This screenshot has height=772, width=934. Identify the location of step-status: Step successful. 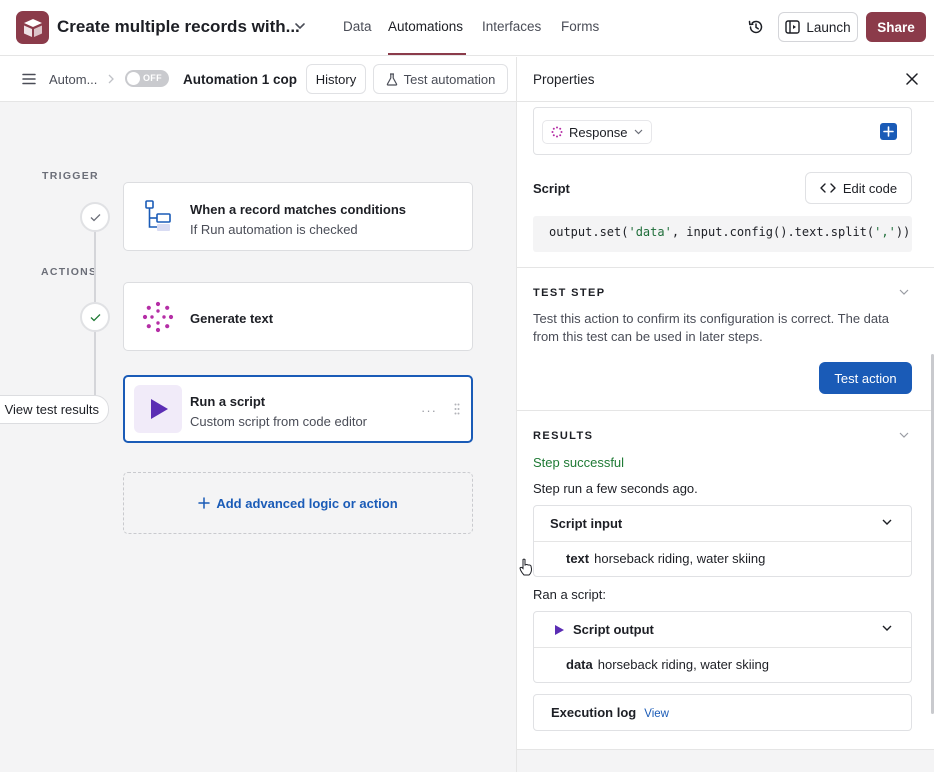
(579, 462).